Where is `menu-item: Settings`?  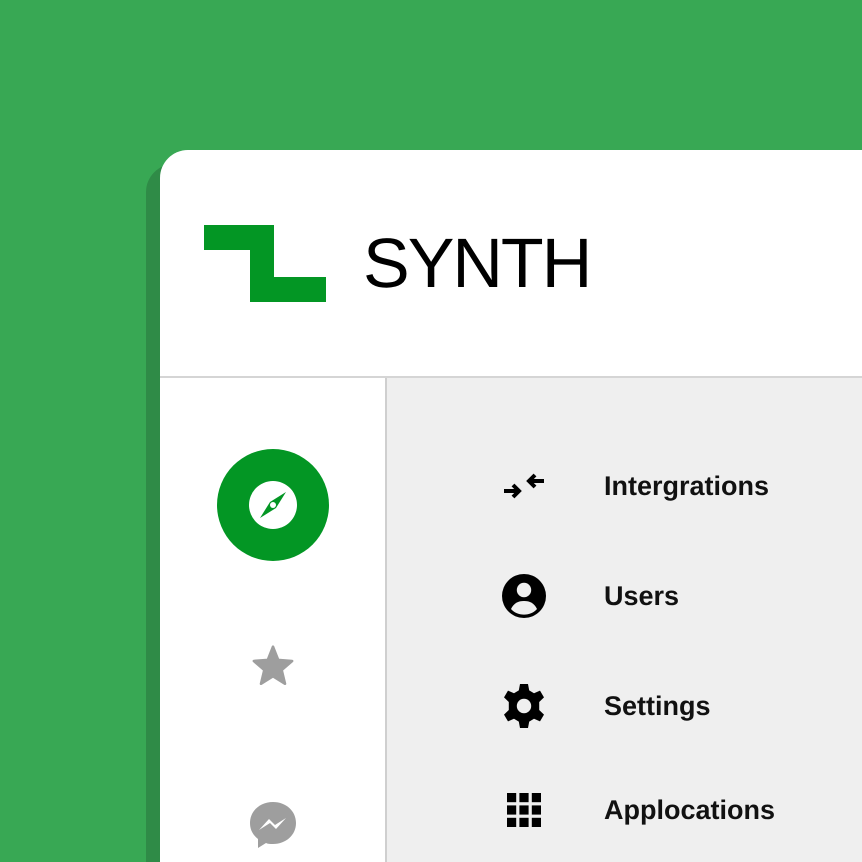
menu-item: Settings is located at coordinates (681, 706).